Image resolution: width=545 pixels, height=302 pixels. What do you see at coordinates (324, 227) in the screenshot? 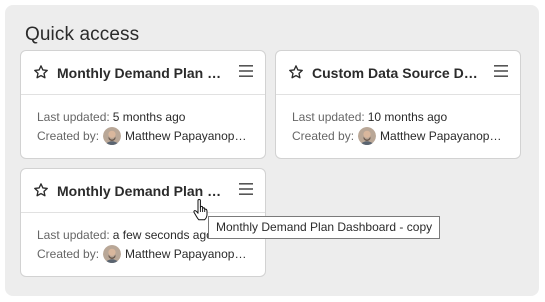
I see `title-tooltip: Monthly Demand Plan Dashboard - copy` at bounding box center [324, 227].